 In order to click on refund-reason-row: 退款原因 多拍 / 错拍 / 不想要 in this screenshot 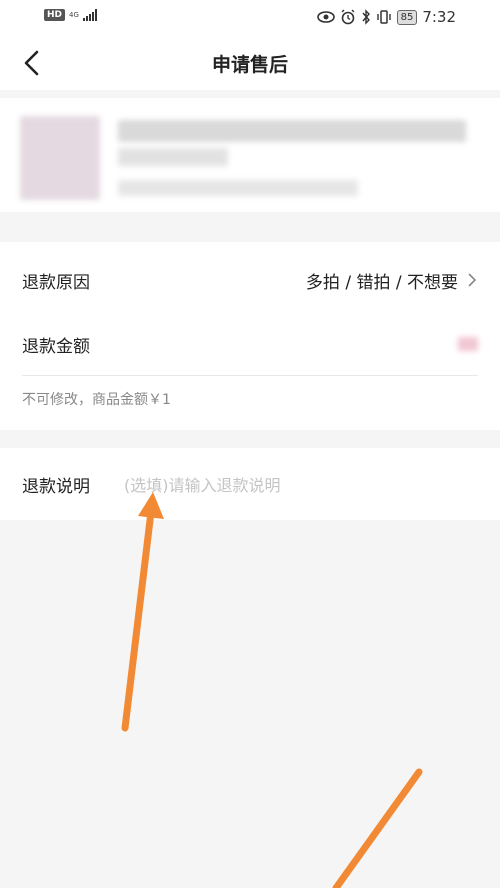, I will do `click(250, 280)`.